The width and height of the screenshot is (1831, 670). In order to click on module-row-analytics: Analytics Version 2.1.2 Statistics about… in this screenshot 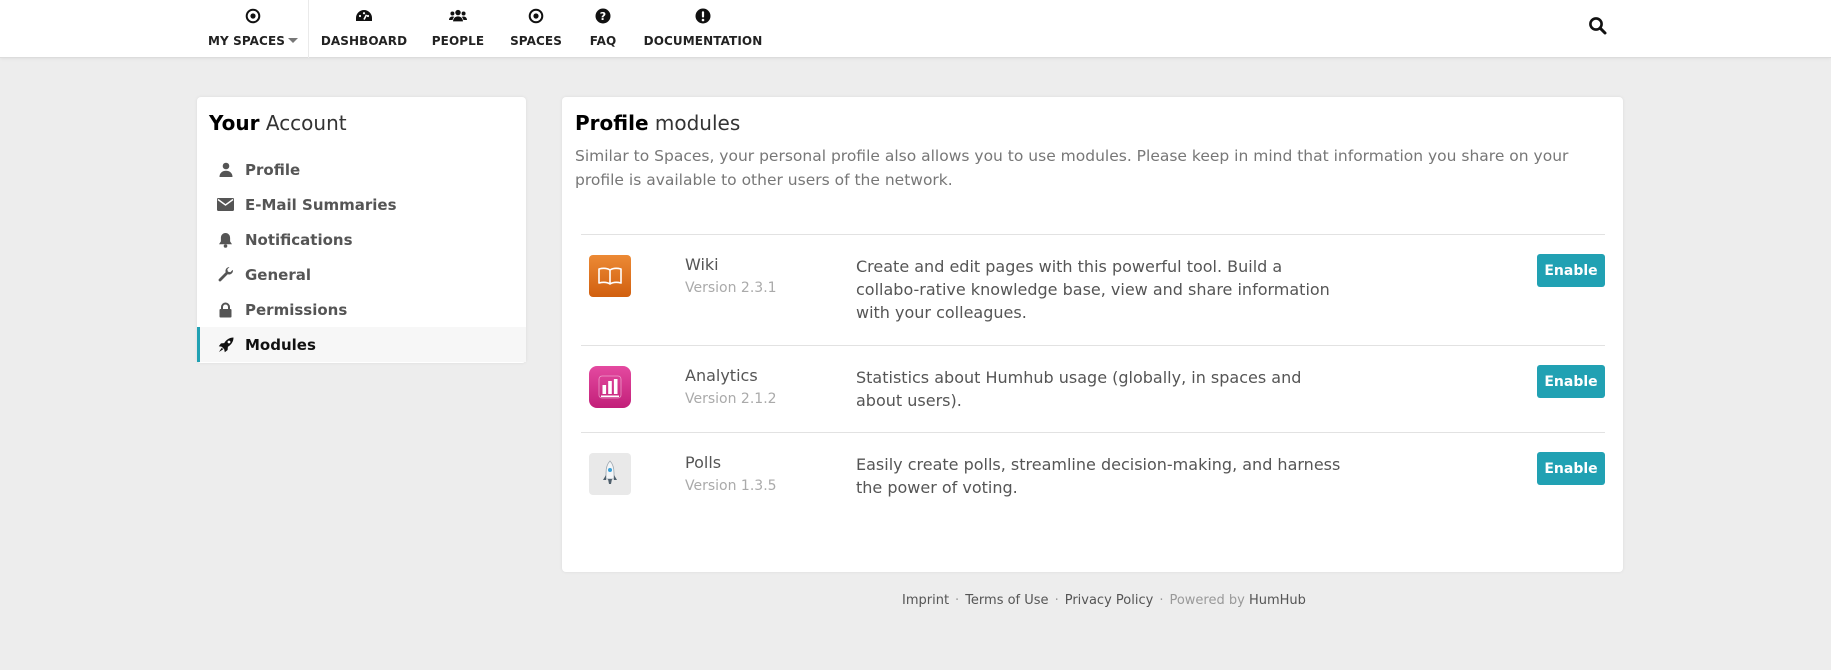, I will do `click(1093, 388)`.